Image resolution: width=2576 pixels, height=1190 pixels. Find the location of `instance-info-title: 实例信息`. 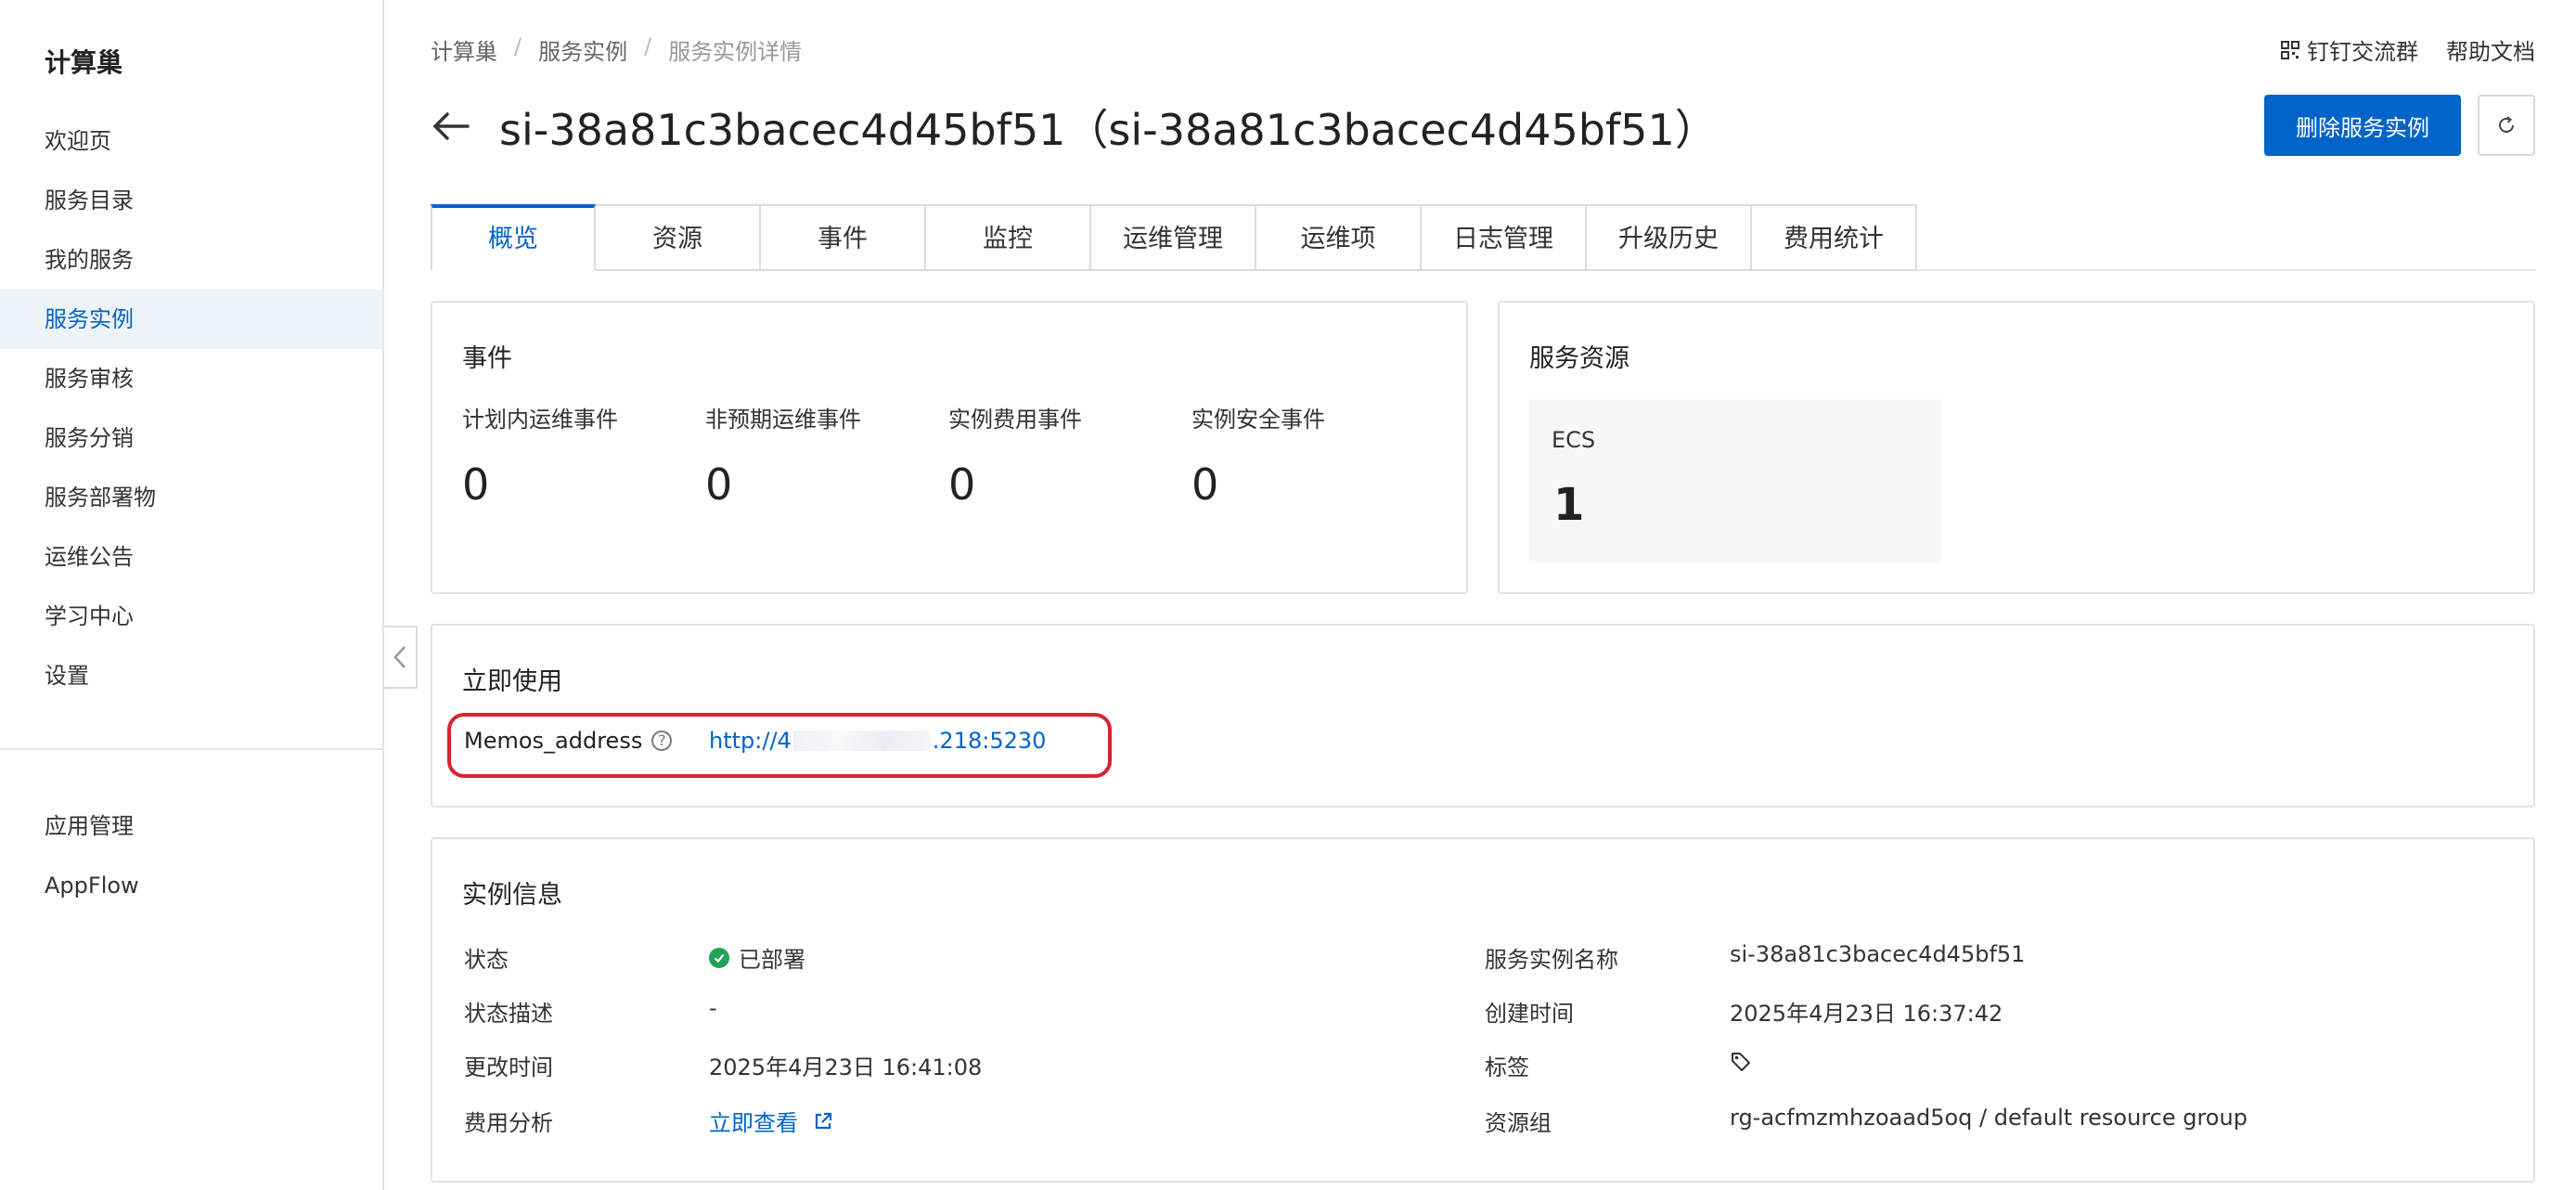

instance-info-title: 实例信息 is located at coordinates (512, 895).